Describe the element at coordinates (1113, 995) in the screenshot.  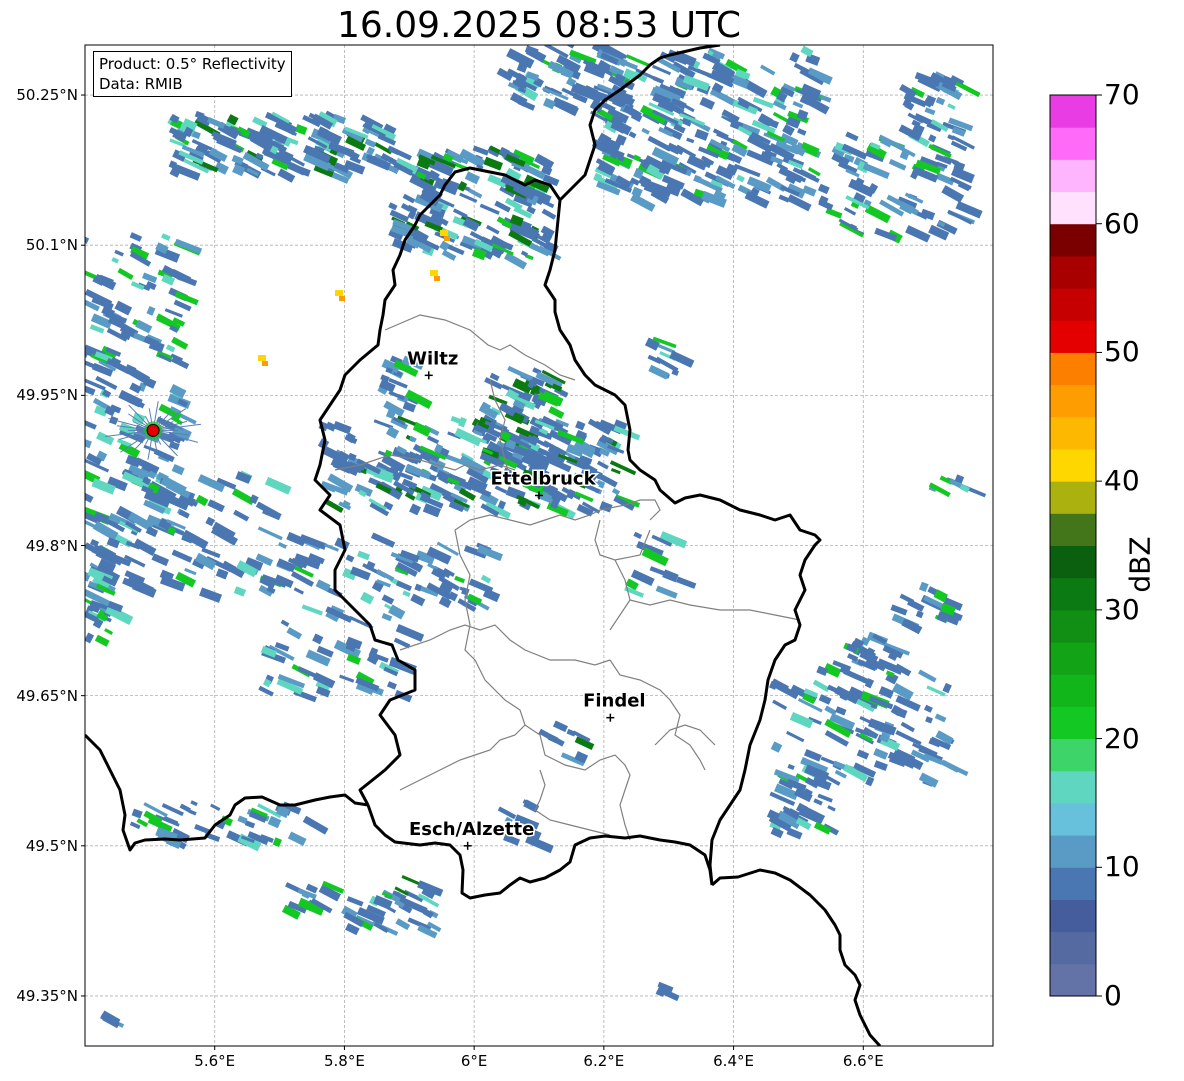
I see `colorbar-tick-label: 0` at that location.